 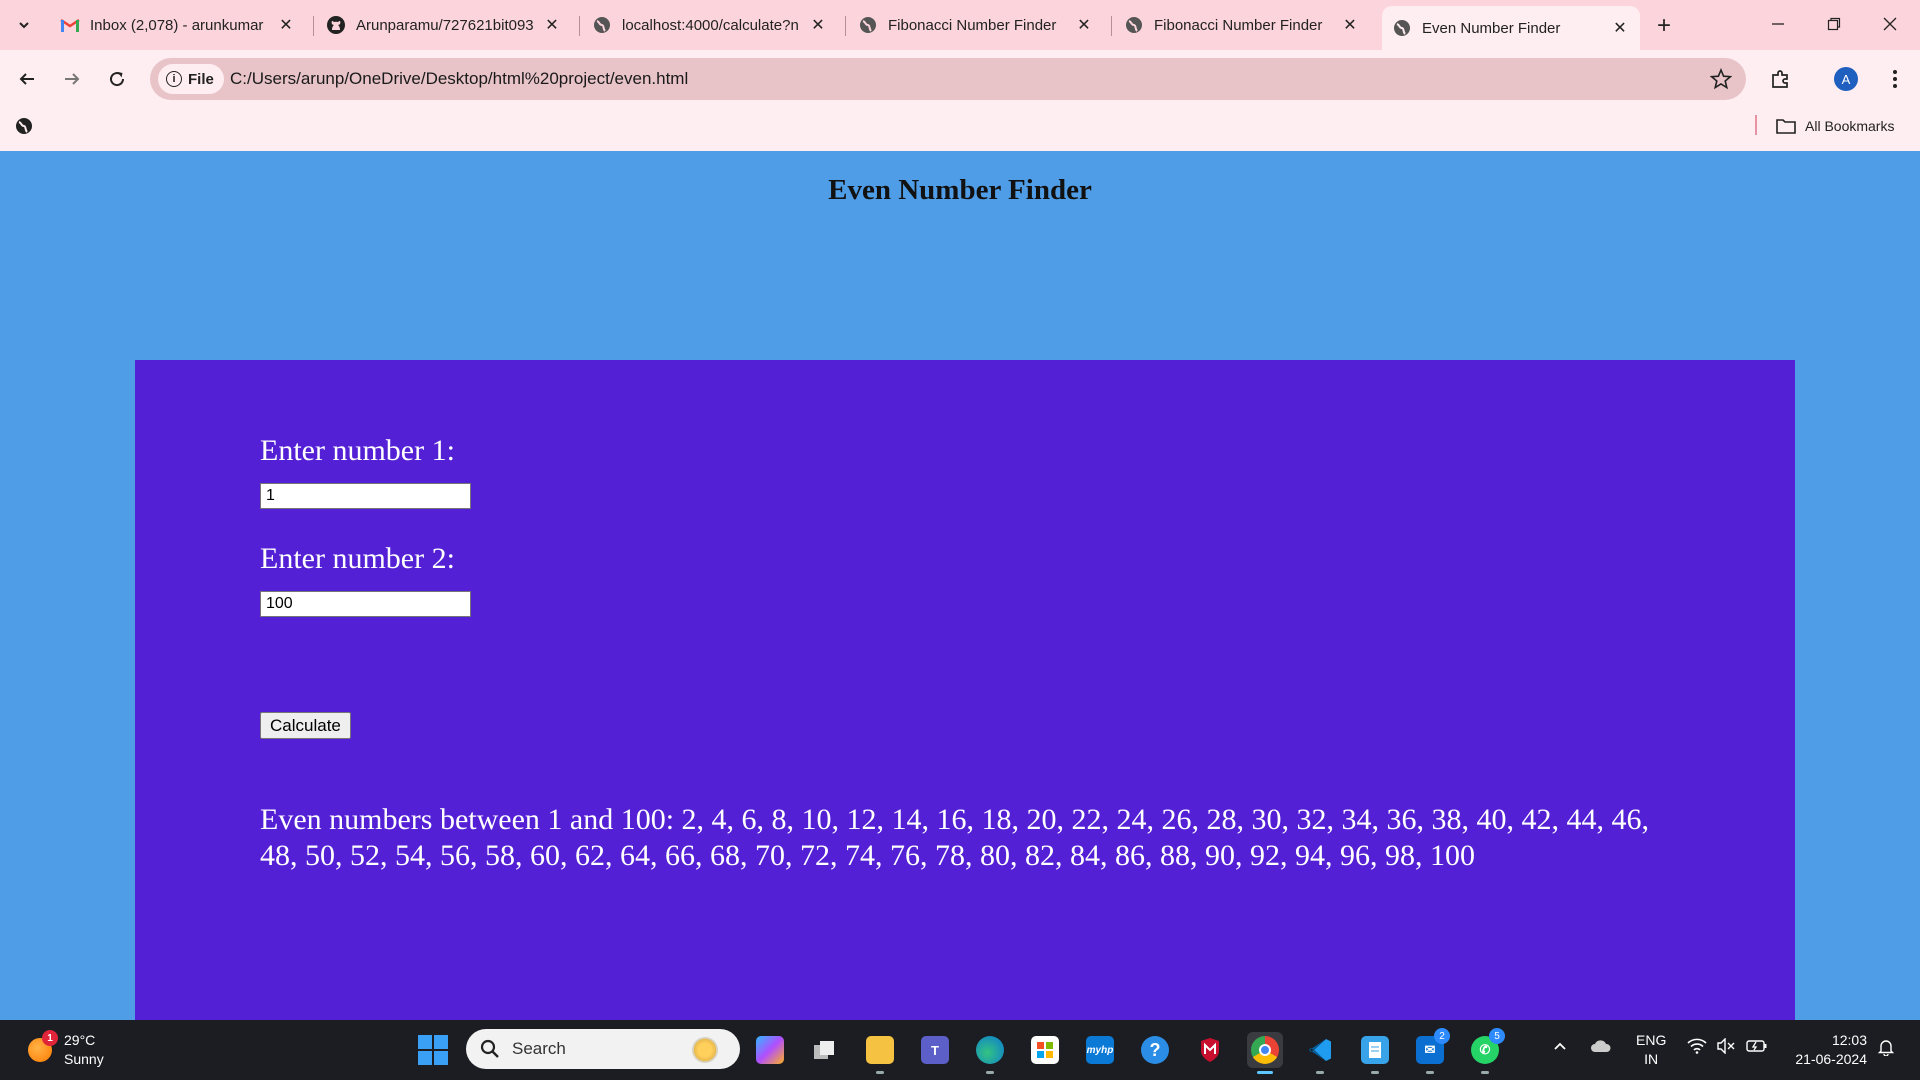 I want to click on close-icon, so click(x=1890, y=24).